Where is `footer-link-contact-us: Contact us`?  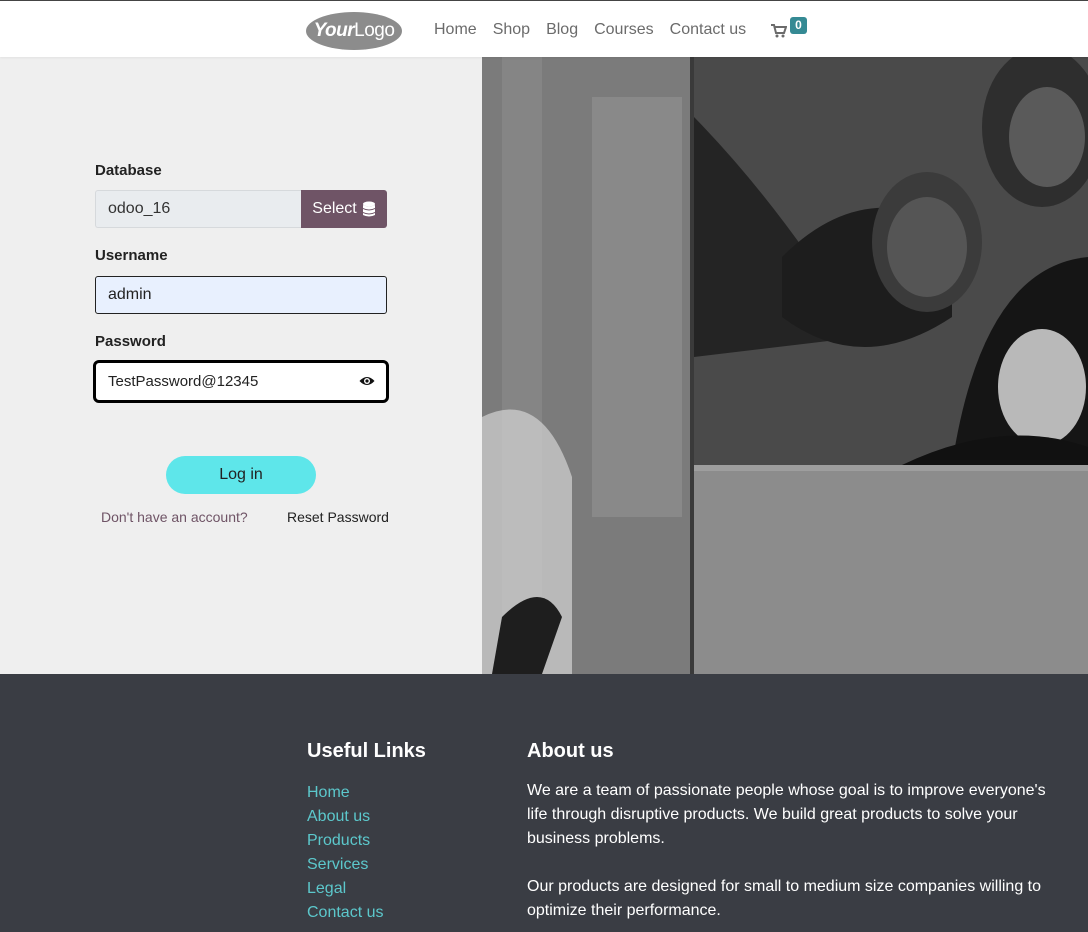
footer-link-contact-us: Contact us is located at coordinates (345, 913).